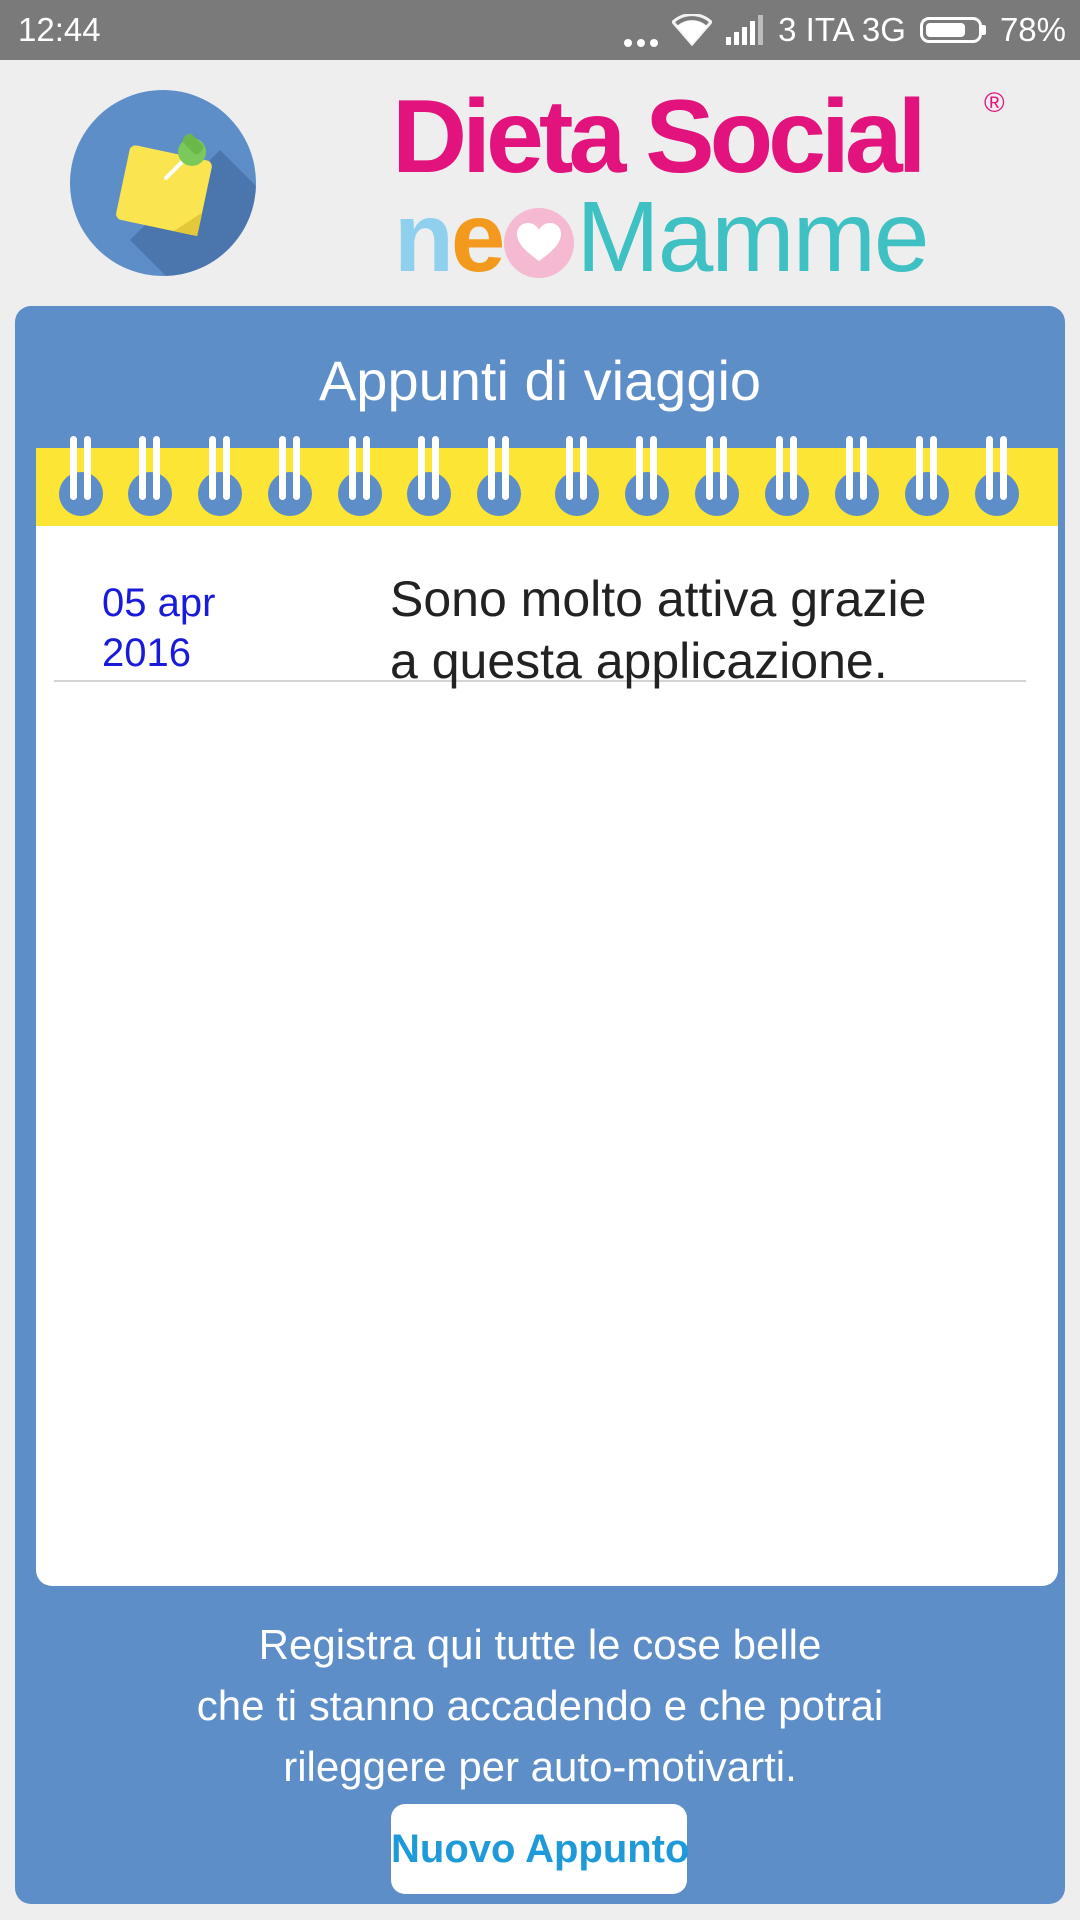 Image resolution: width=1080 pixels, height=1920 pixels. Describe the element at coordinates (424, 237) in the screenshot. I see `logo-letter-n: n` at that location.